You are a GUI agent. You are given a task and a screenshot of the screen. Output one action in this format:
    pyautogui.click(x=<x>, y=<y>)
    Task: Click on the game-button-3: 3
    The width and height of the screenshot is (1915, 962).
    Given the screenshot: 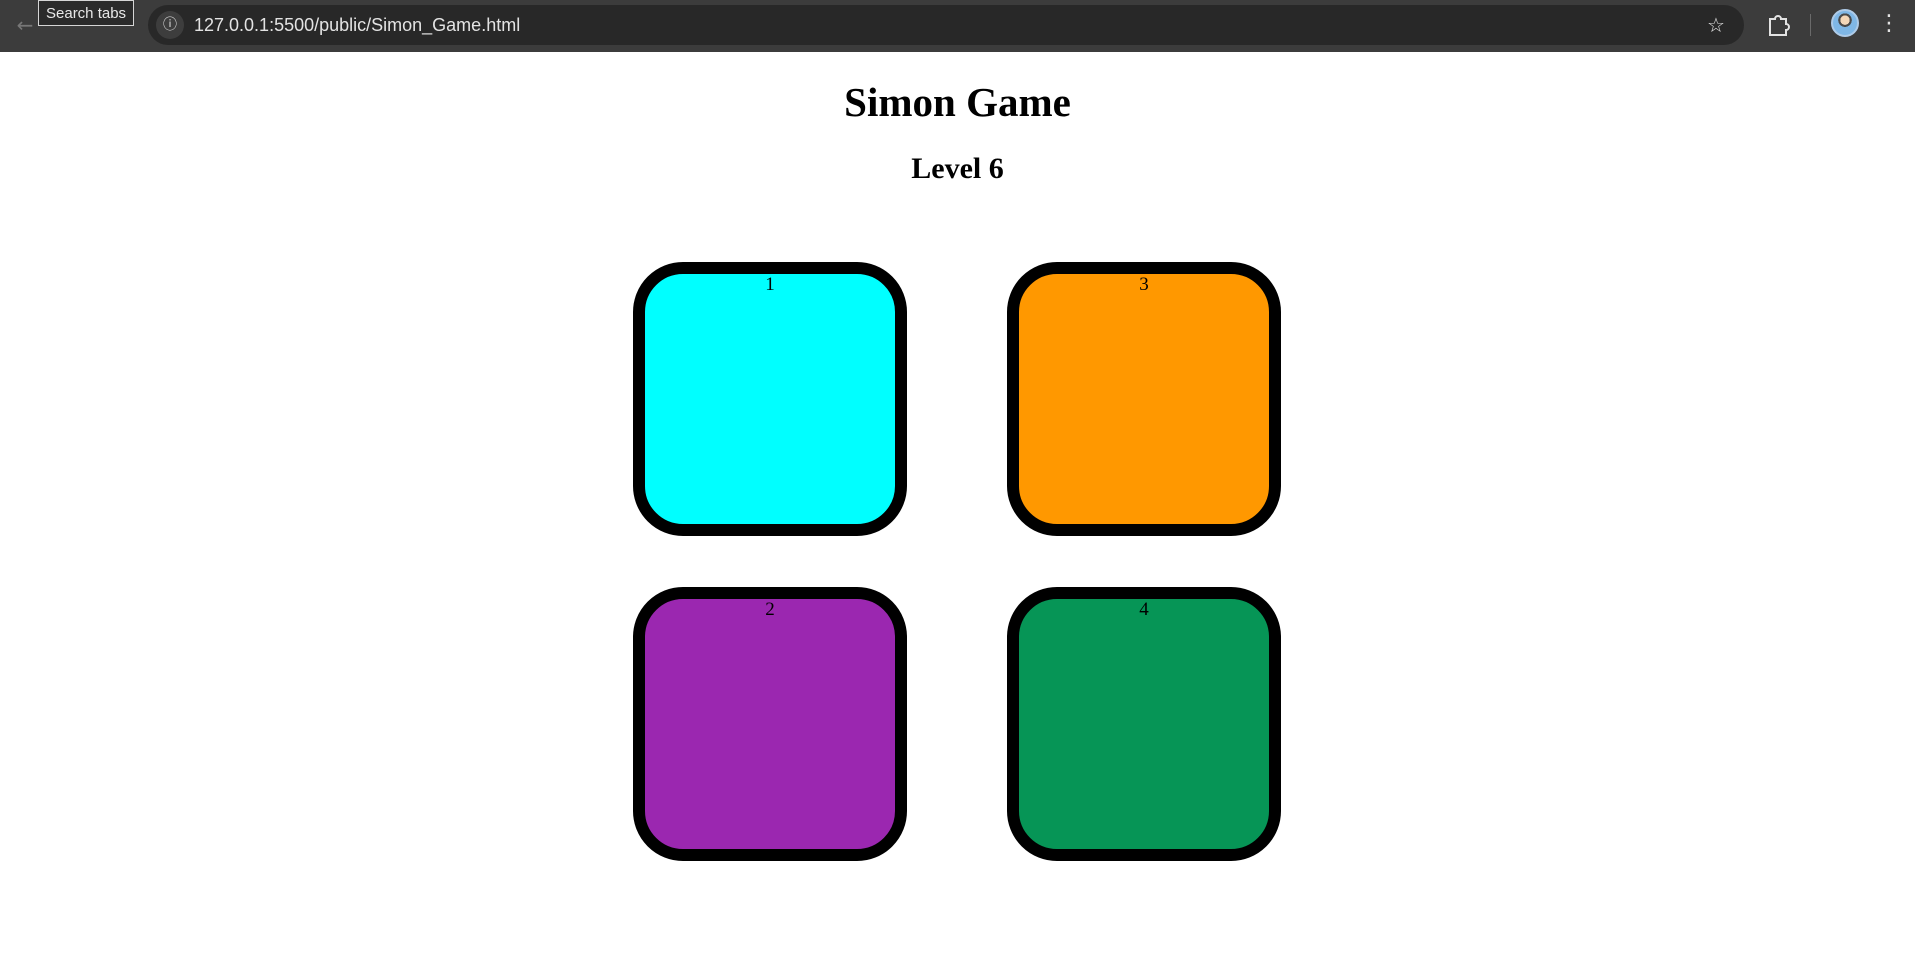 What is the action you would take?
    pyautogui.click(x=1144, y=399)
    